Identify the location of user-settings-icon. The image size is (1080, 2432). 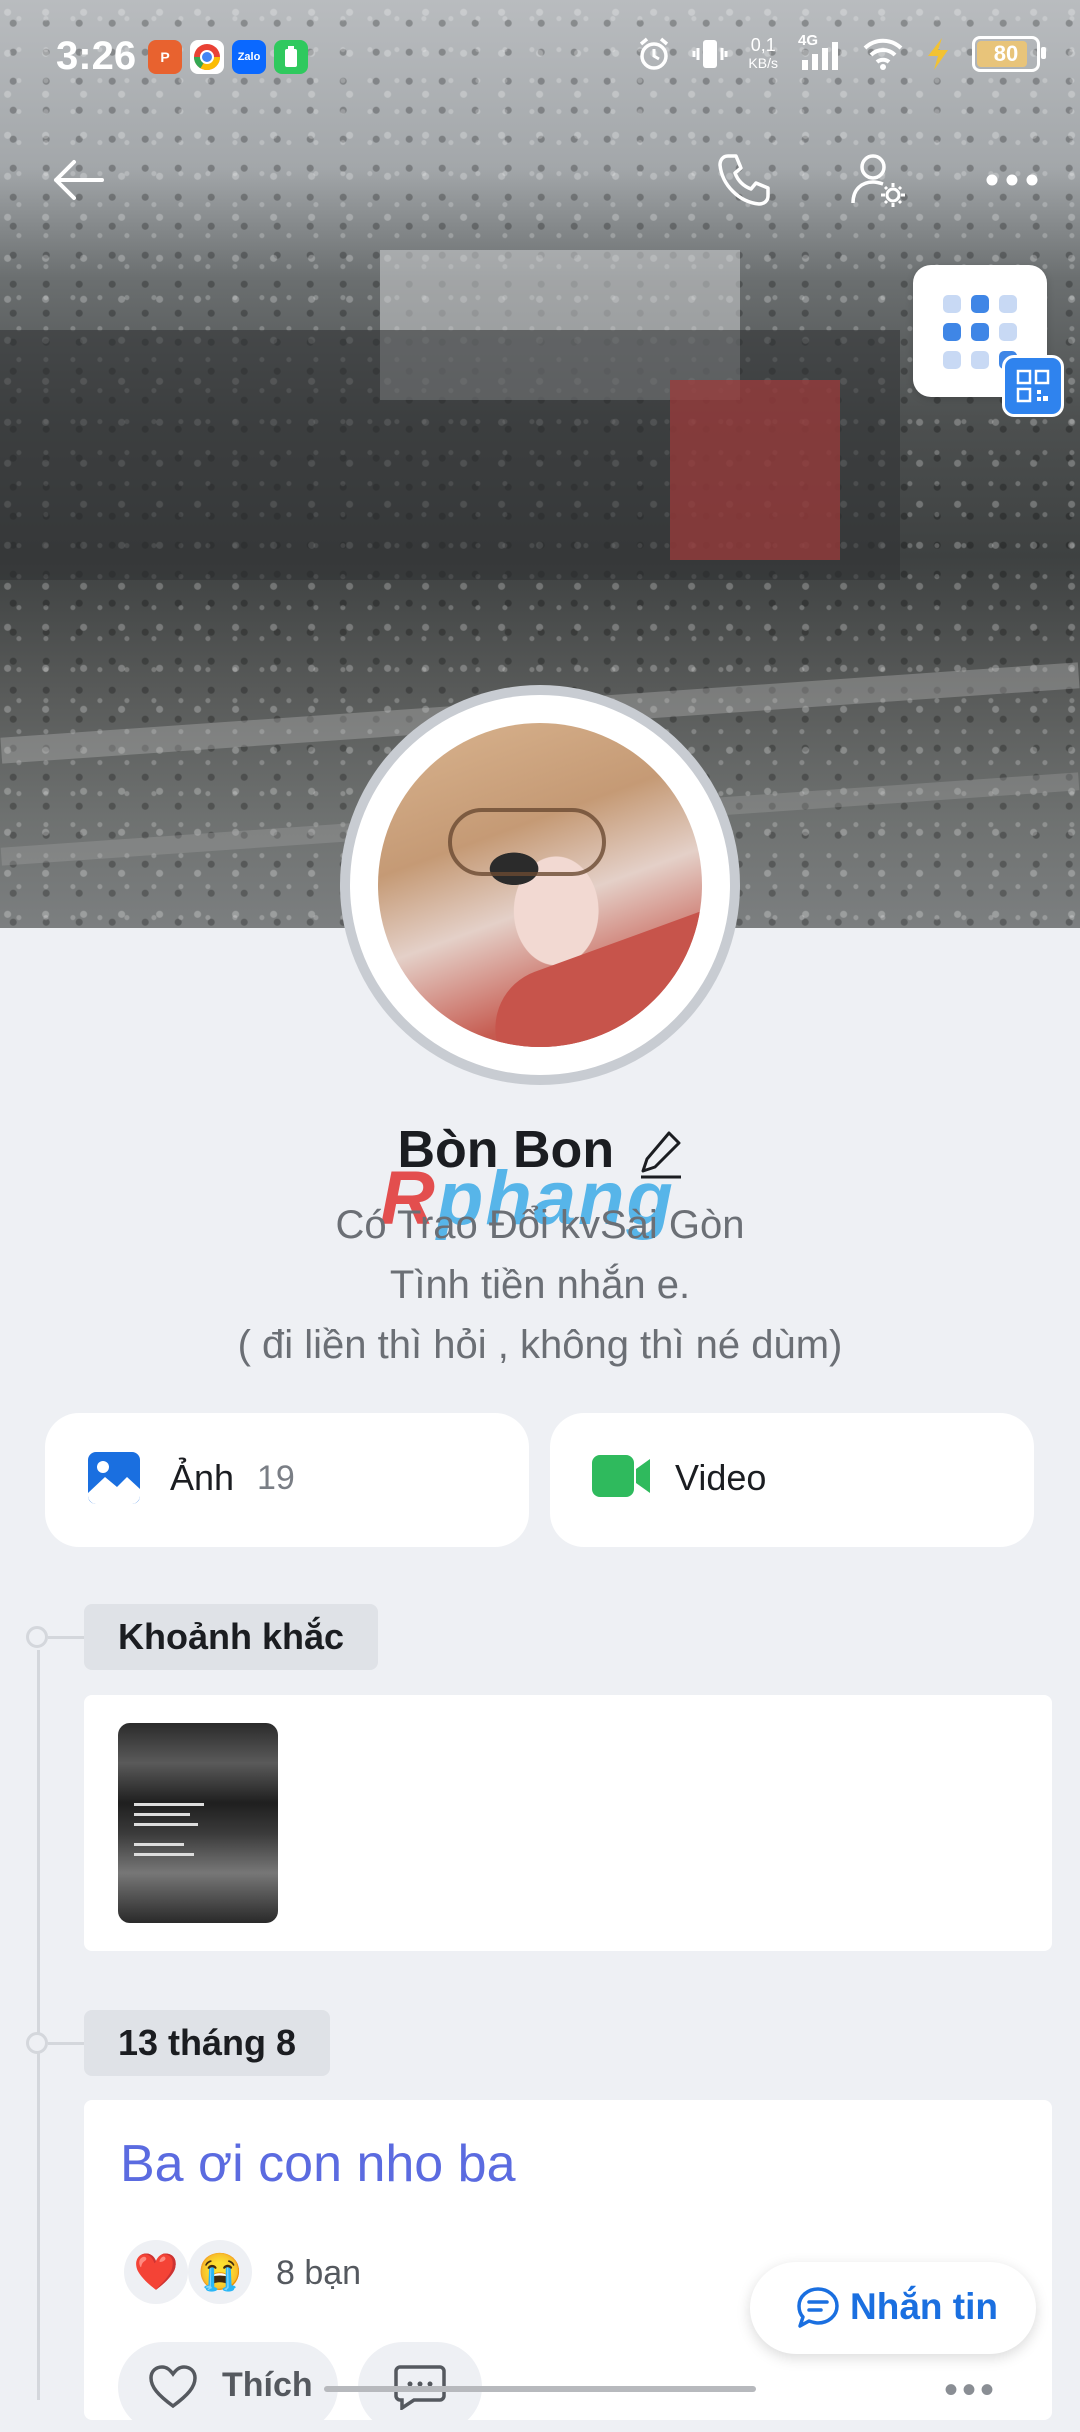
(878, 180).